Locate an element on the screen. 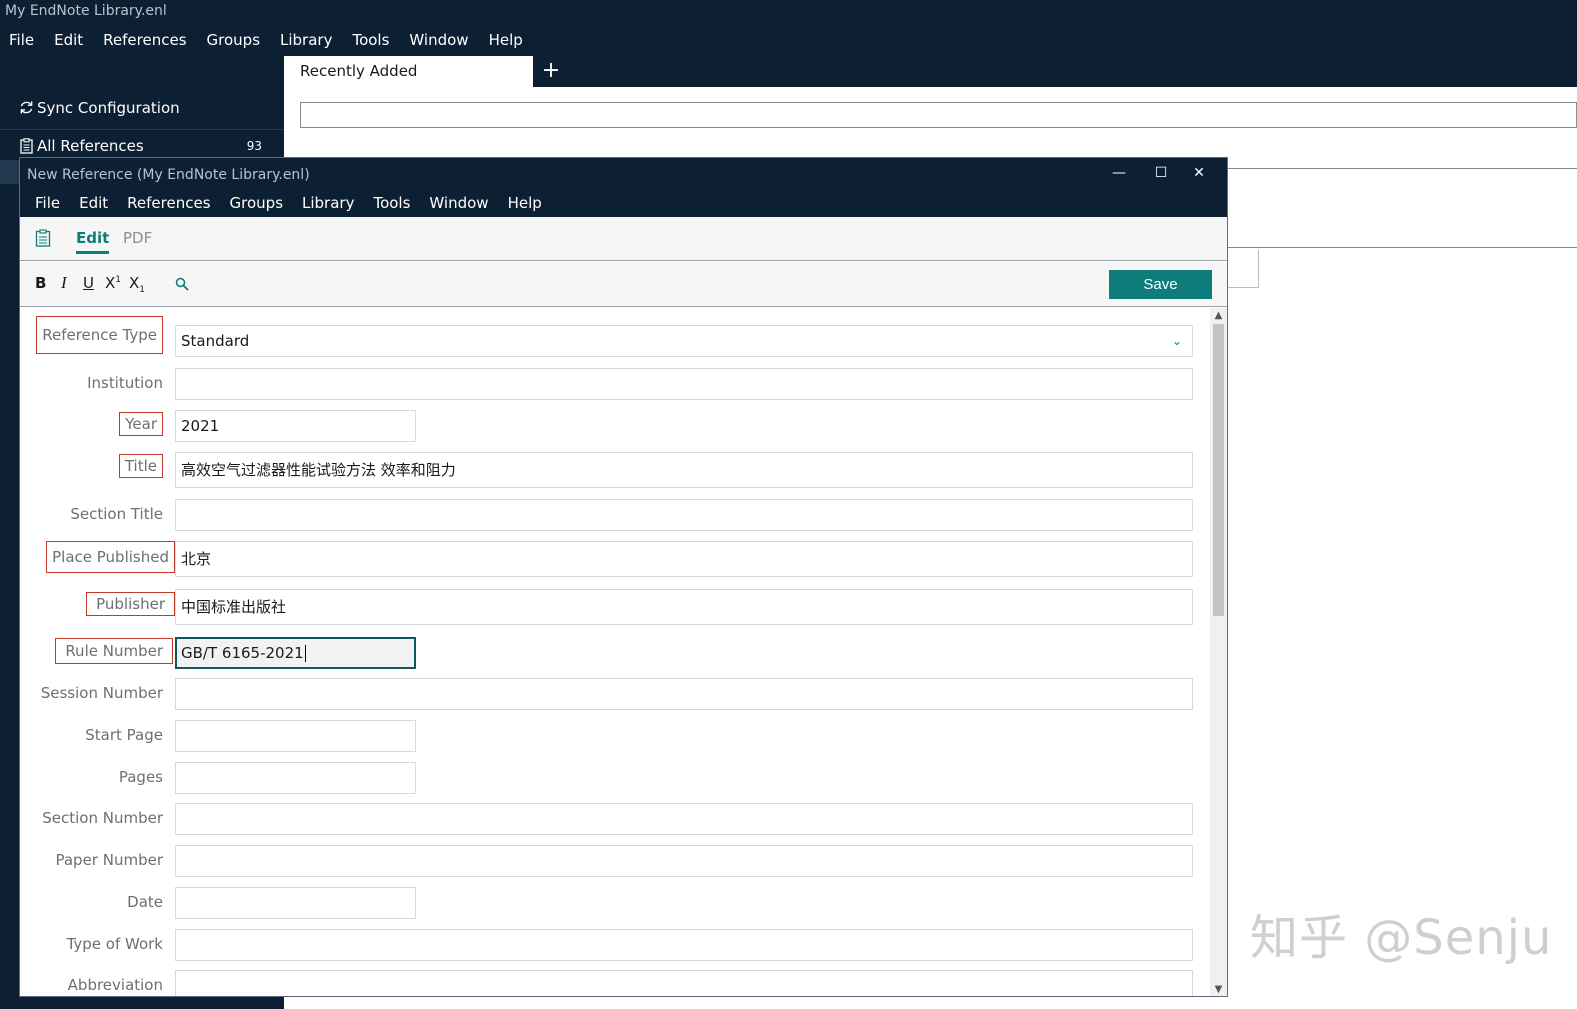 This screenshot has width=1577, height=1009. scroll-thumb is located at coordinates (1218, 470).